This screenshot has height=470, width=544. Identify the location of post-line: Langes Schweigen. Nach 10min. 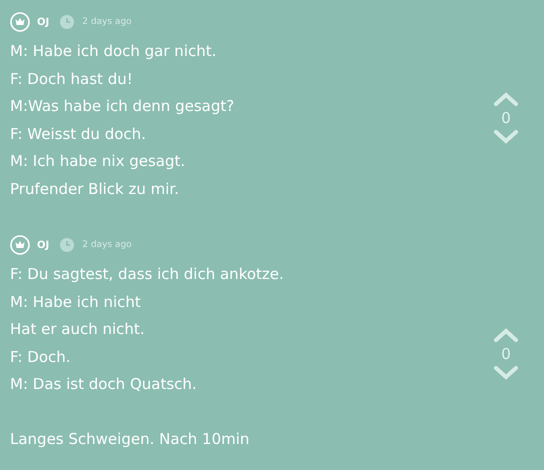
(130, 439).